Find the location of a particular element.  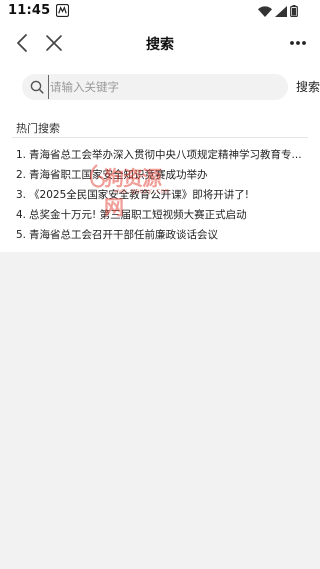

item-number: 4. is located at coordinates (21, 215).